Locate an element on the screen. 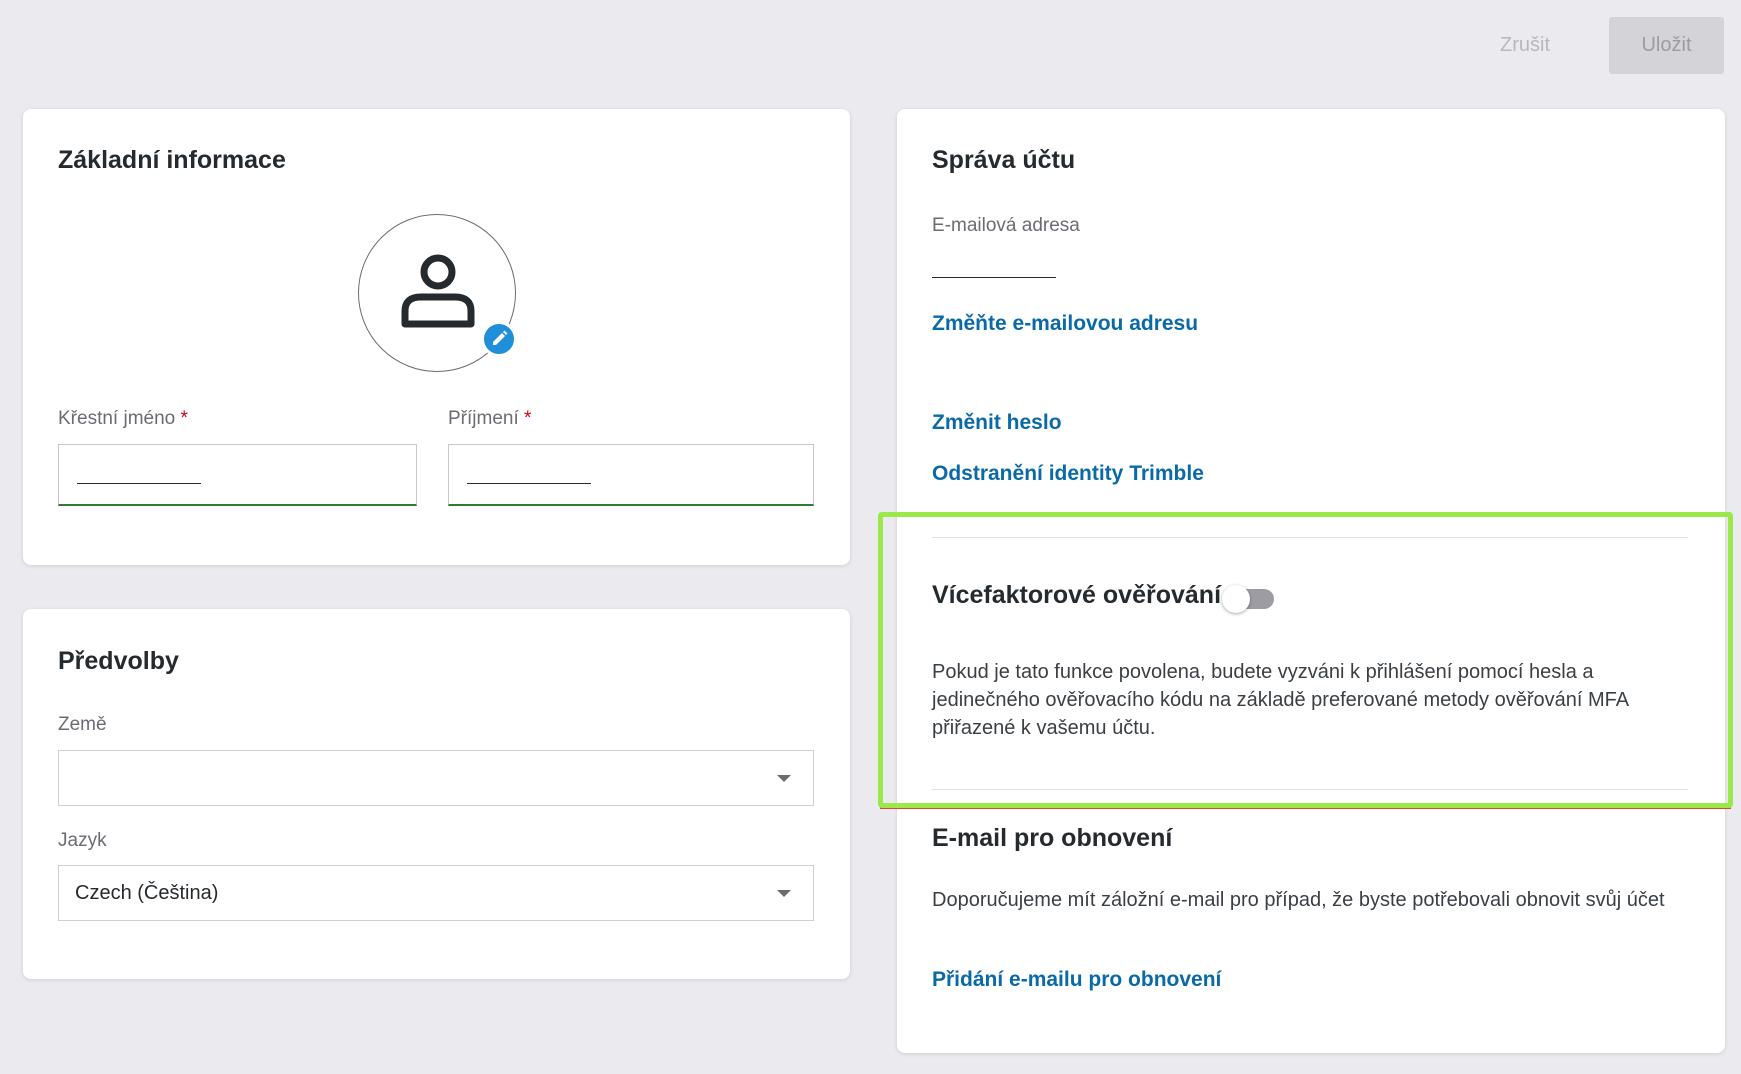  recovery-email-title: E-mail pro obnovení is located at coordinates (1052, 838).